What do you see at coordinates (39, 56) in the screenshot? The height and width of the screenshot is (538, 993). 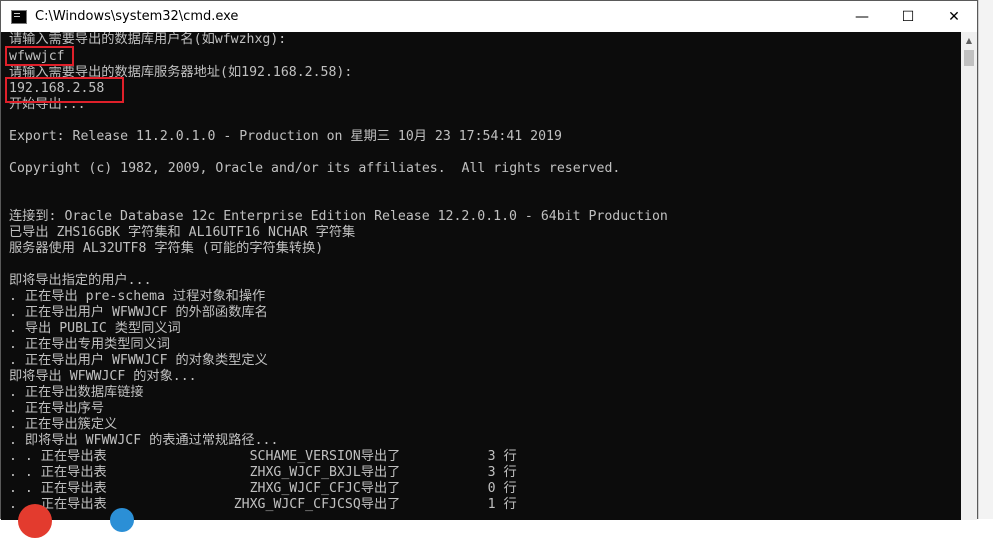 I see `username-highlight-box` at bounding box center [39, 56].